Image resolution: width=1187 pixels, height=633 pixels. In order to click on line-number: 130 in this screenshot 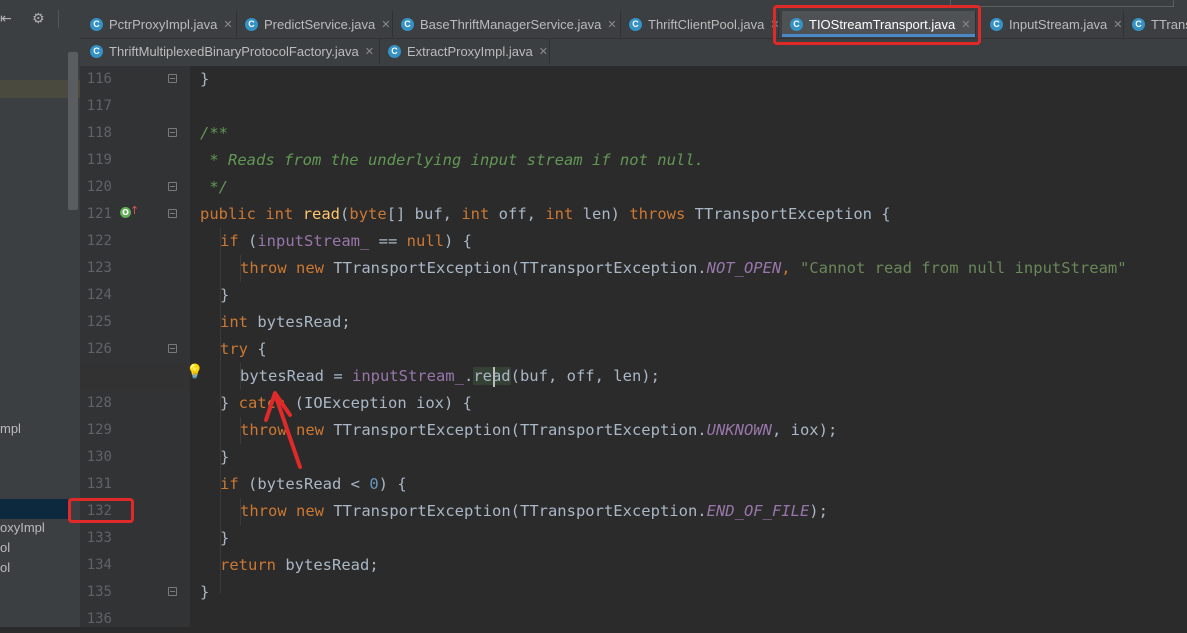, I will do `click(99, 457)`.